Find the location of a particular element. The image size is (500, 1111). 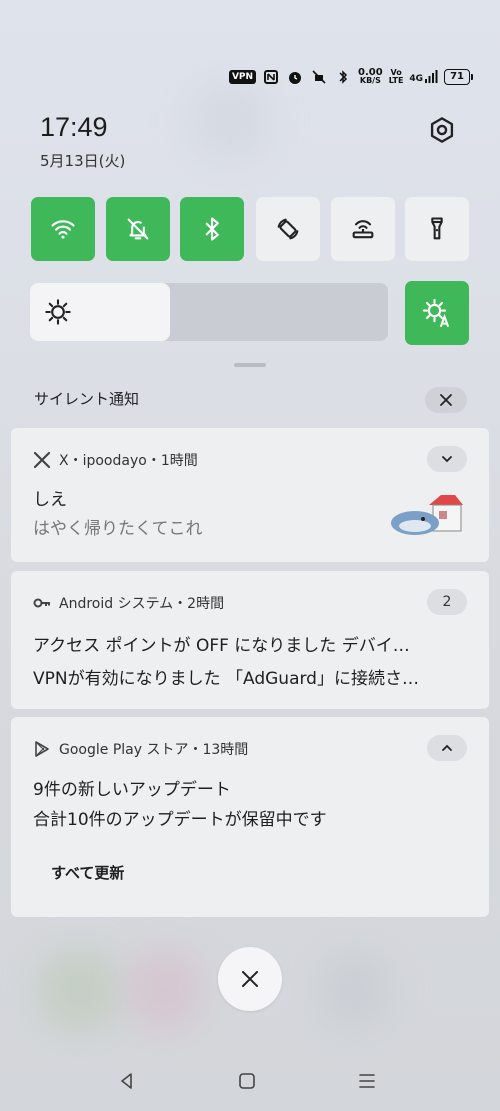

expand-button is located at coordinates (447, 459).